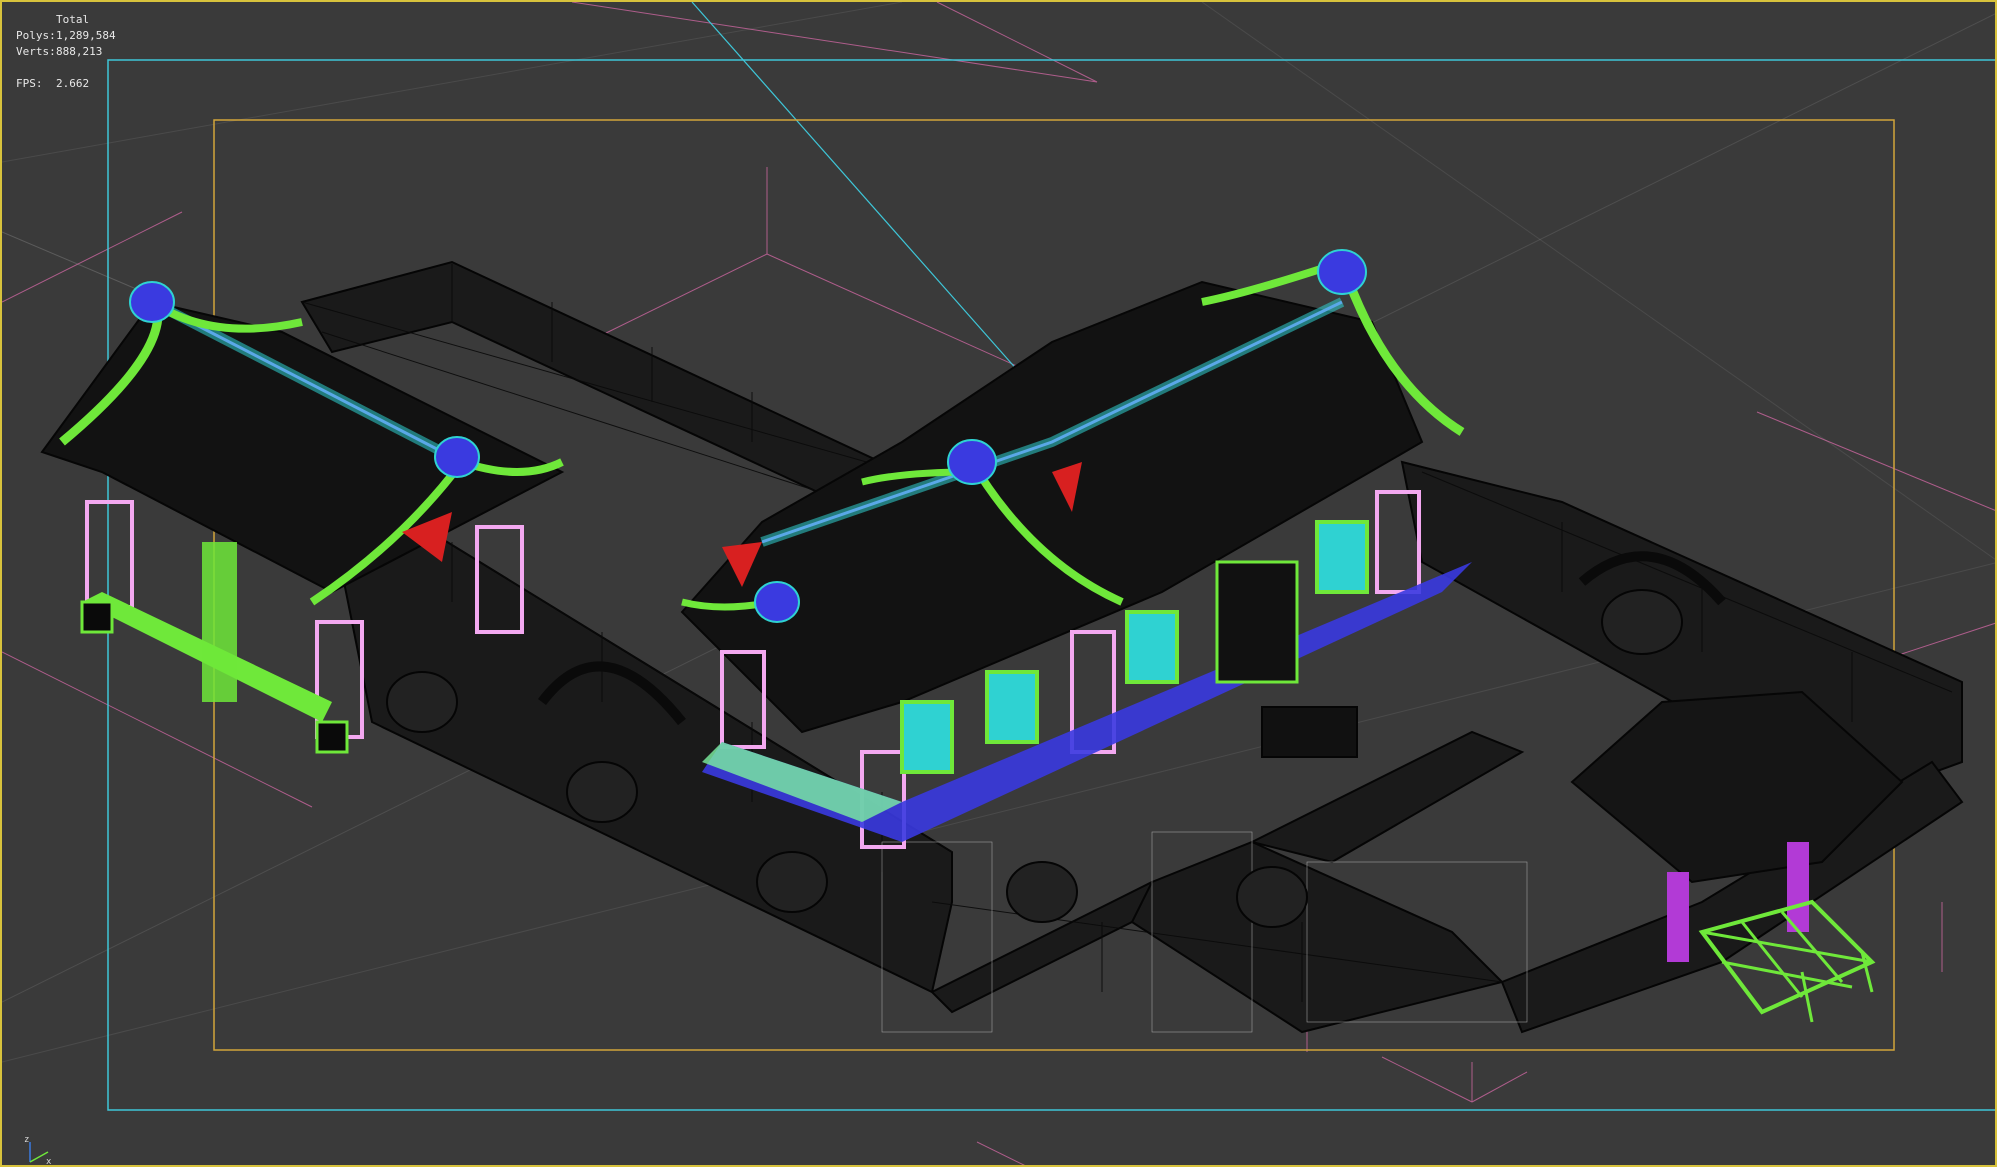  I want to click on polys-label: Polys:, so click(36, 35).